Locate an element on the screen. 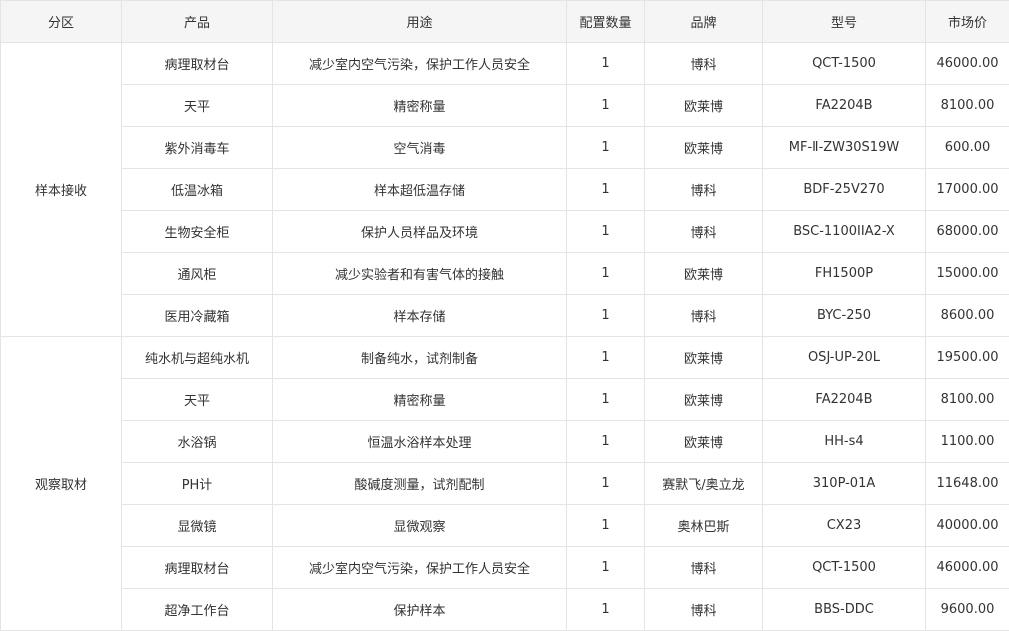  header-quantity: 配置数量 is located at coordinates (605, 21).